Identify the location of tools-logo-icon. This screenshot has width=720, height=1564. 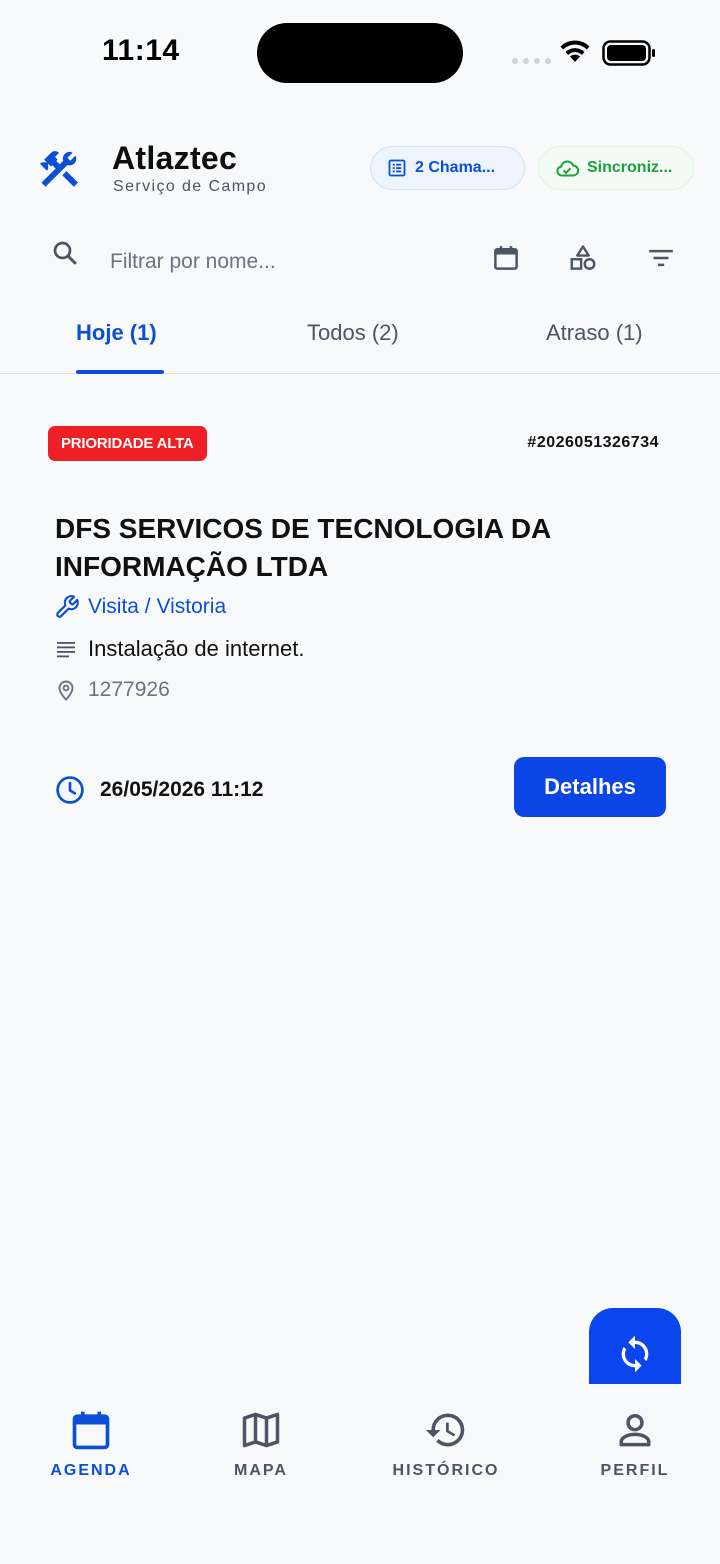
(59, 169).